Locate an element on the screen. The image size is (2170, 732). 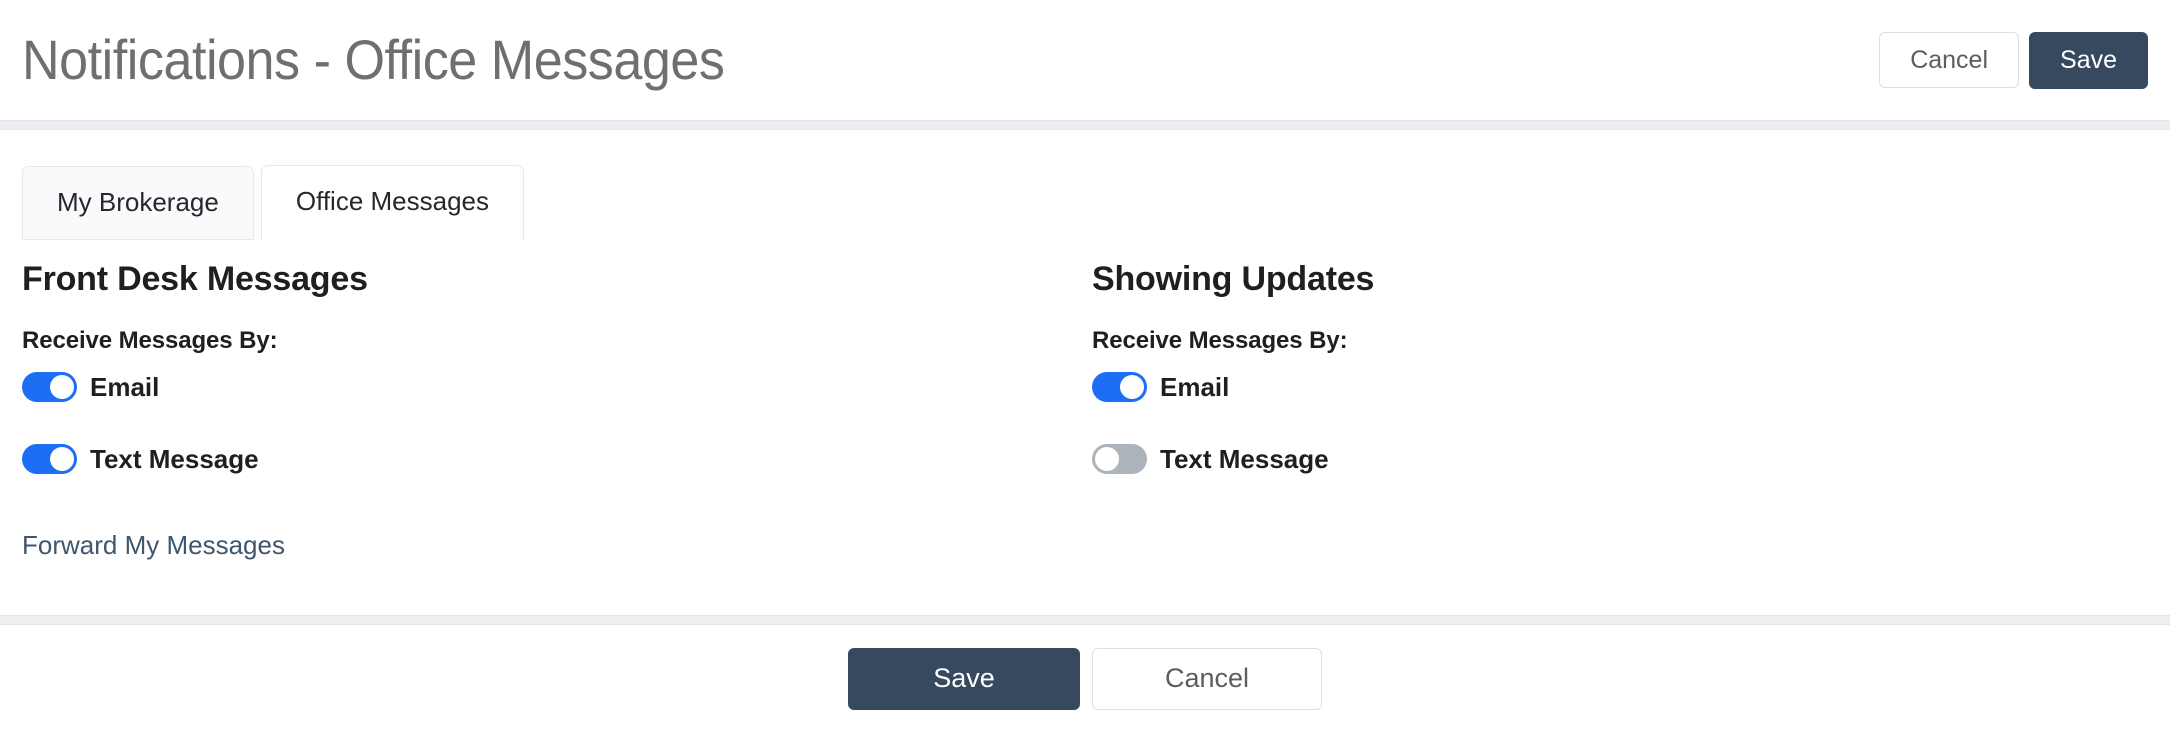
showing-updates-title: Showing Updates is located at coordinates (1233, 279).